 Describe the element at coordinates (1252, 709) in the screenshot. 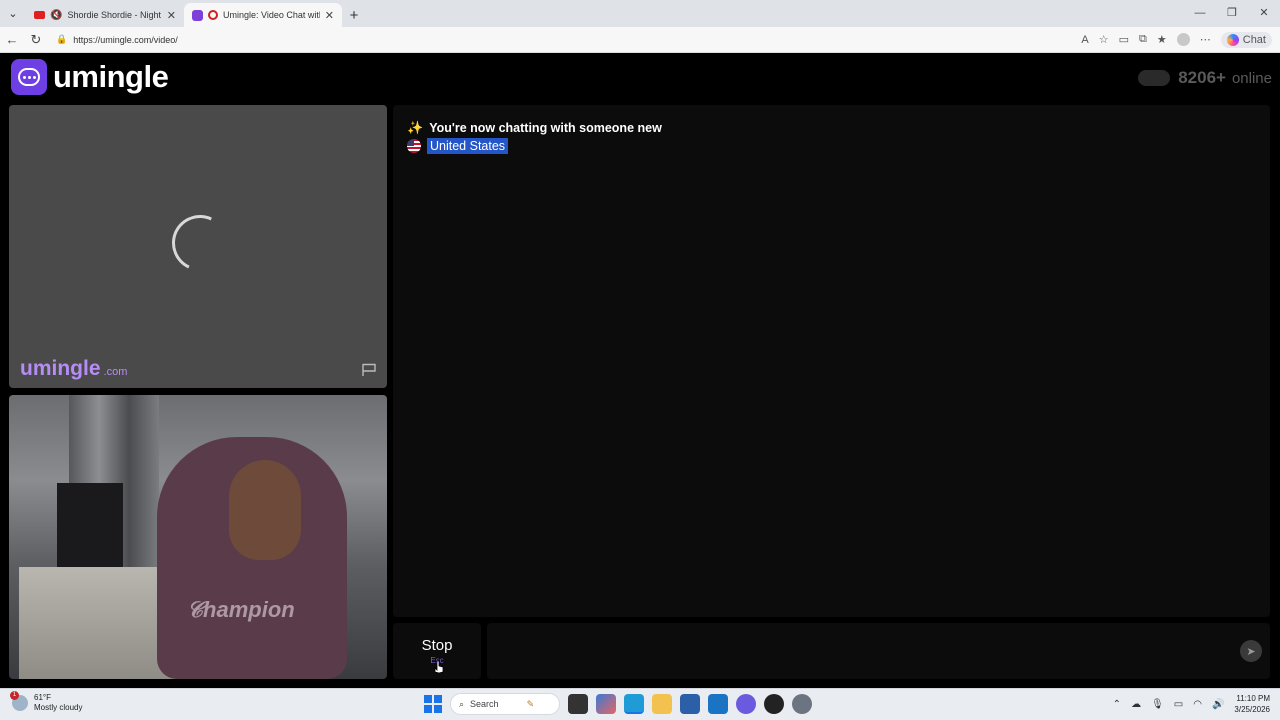

I see `clock-date: 3/25/2026` at that location.